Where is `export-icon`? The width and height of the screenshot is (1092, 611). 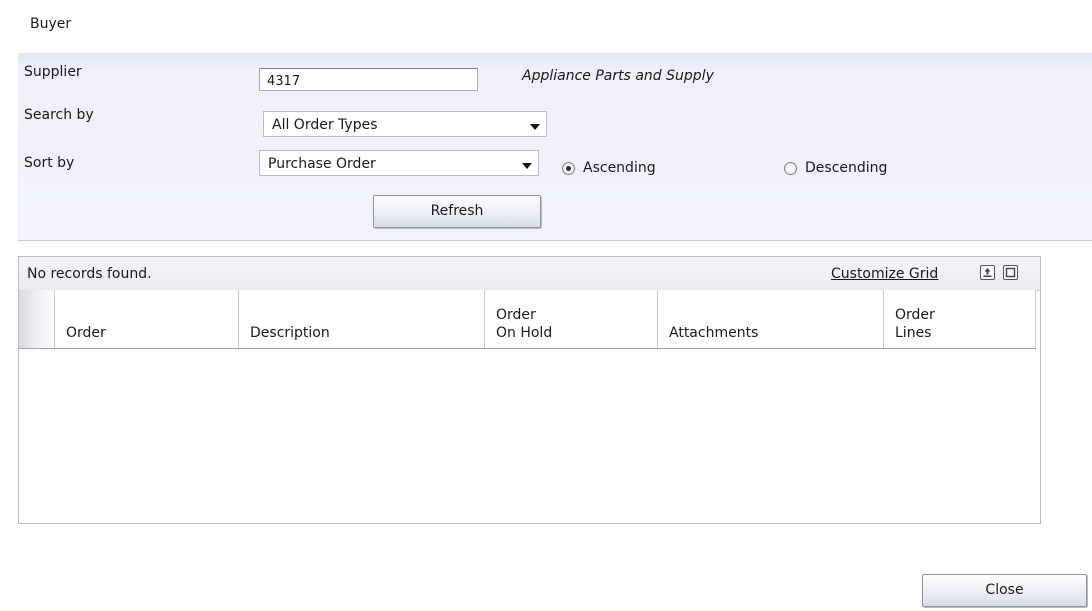
export-icon is located at coordinates (987, 272).